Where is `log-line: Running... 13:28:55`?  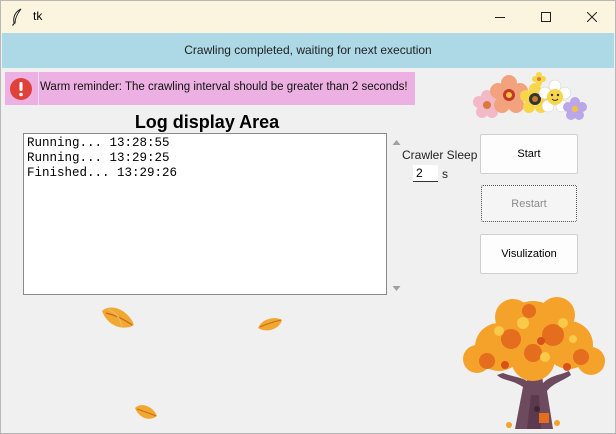
log-line: Running... 13:28:55 is located at coordinates (98, 143).